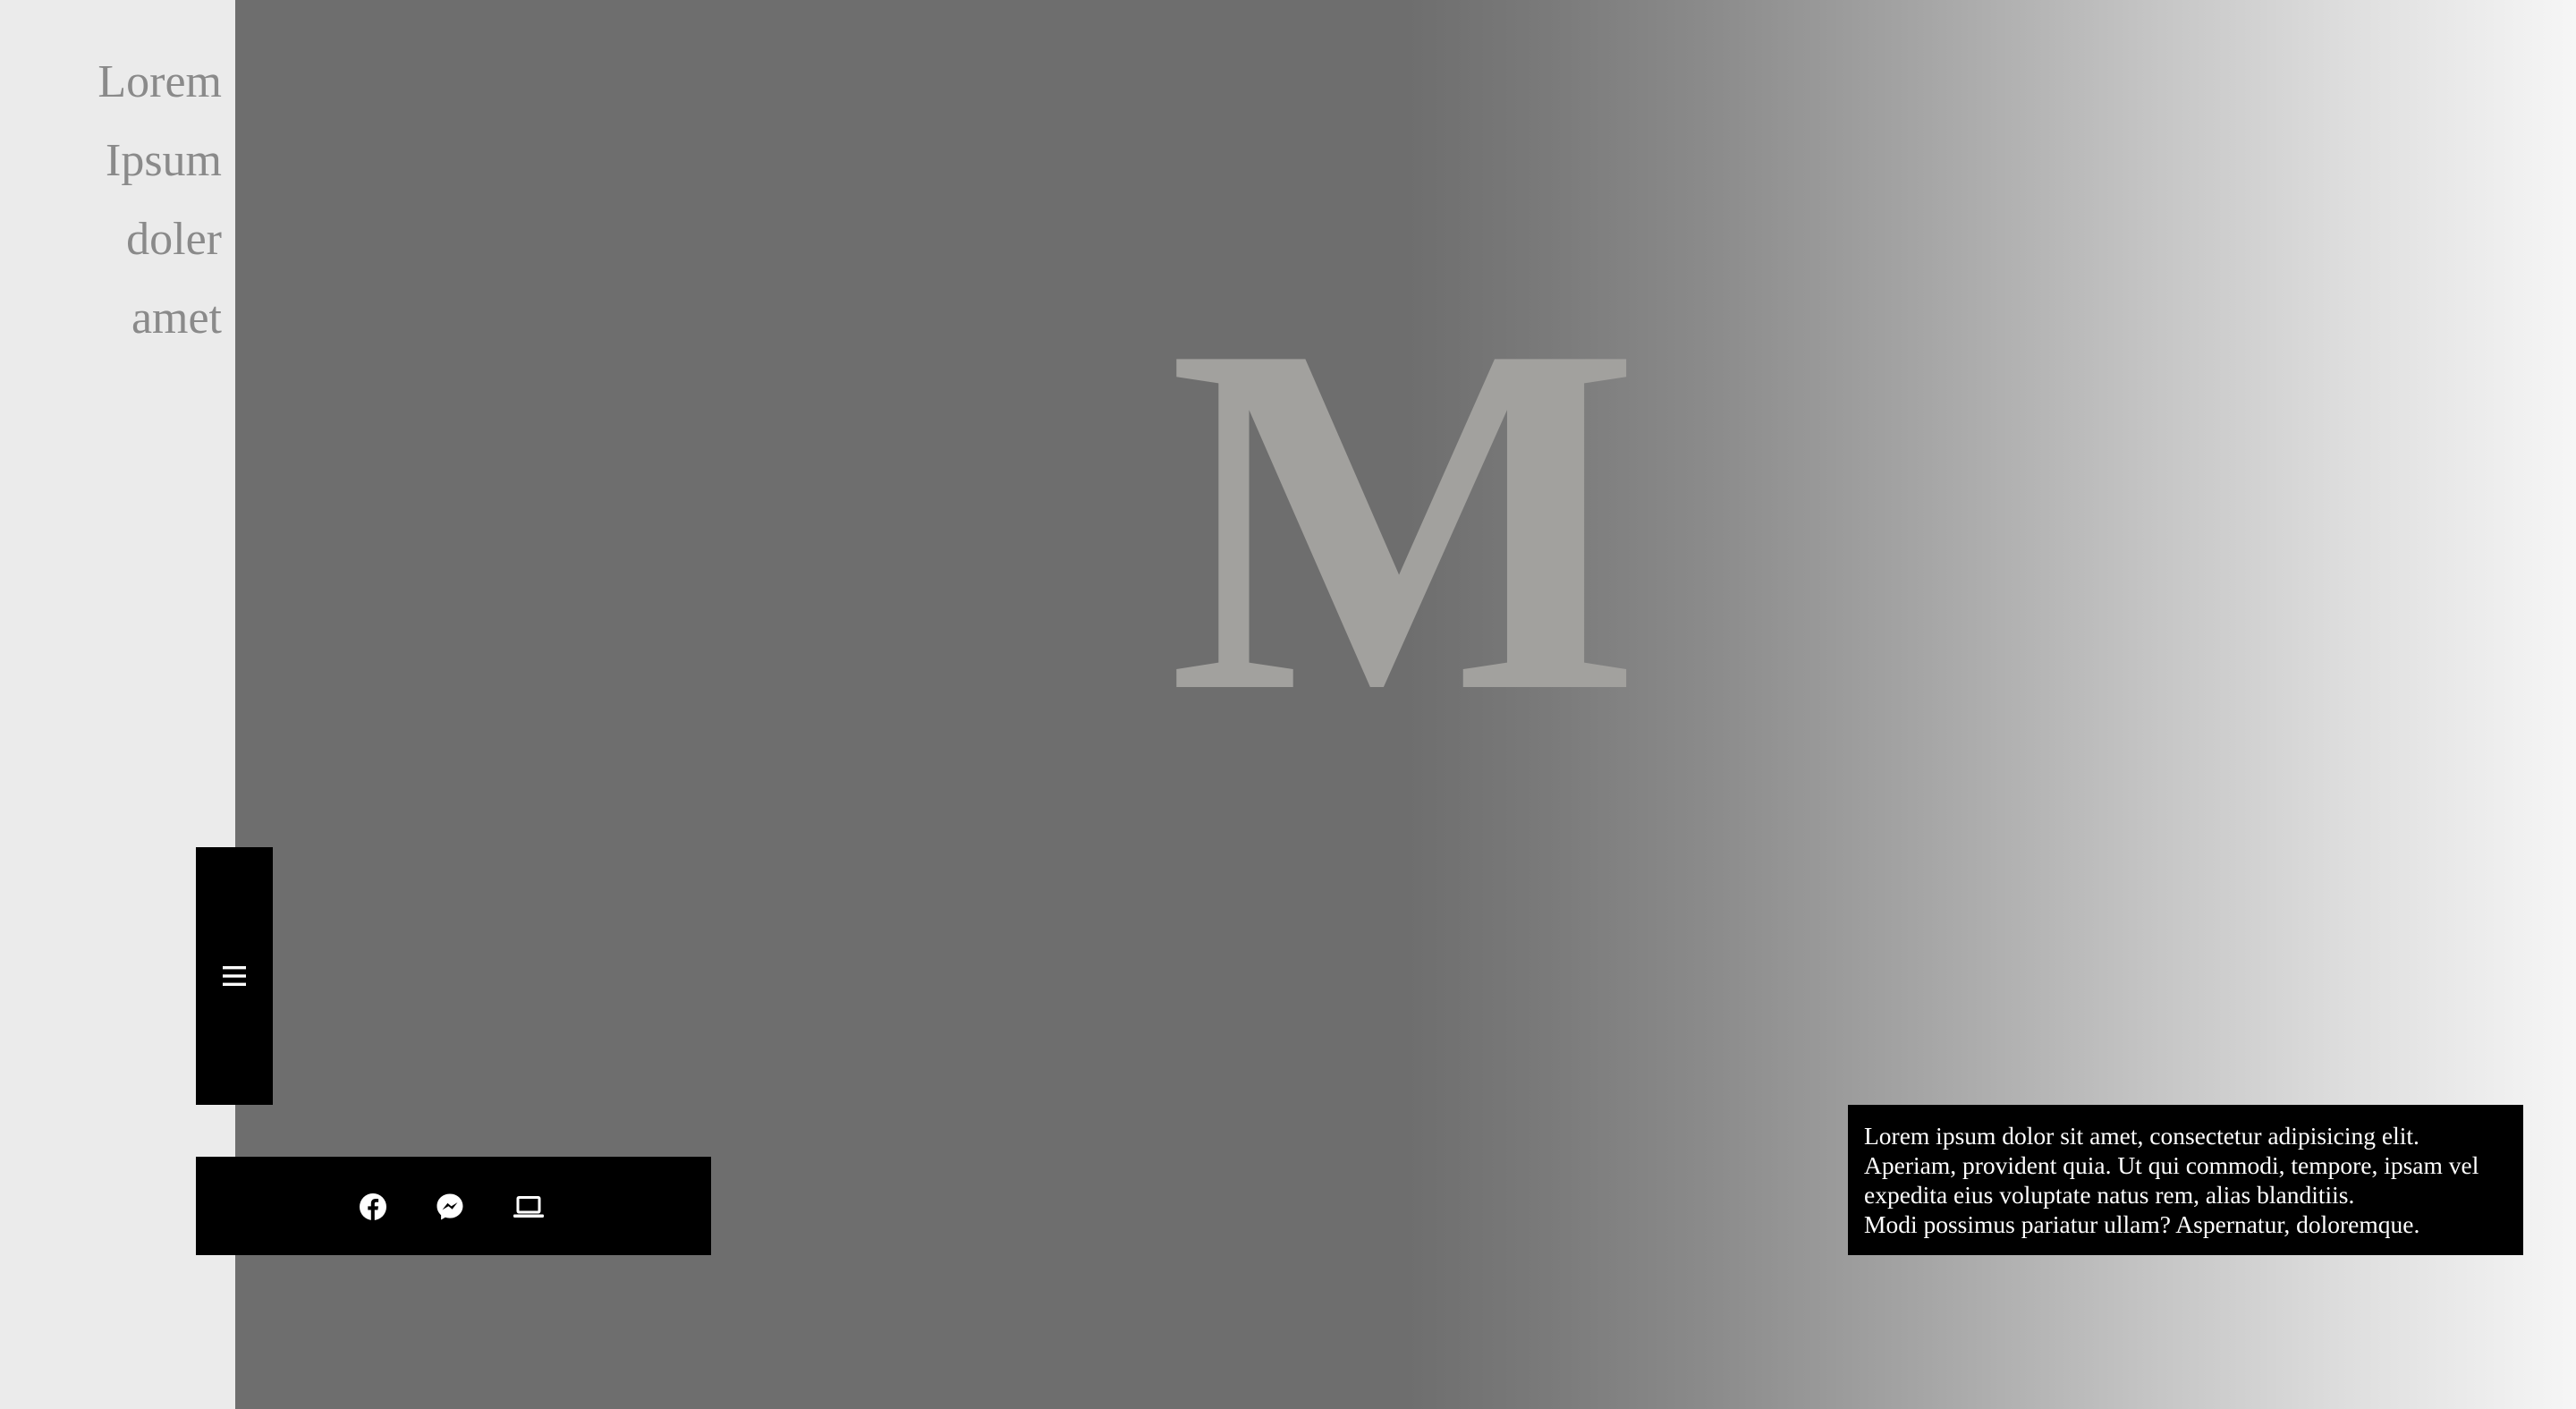 The image size is (2576, 1409). I want to click on nav-item-ipsum: Ipsum, so click(159, 161).